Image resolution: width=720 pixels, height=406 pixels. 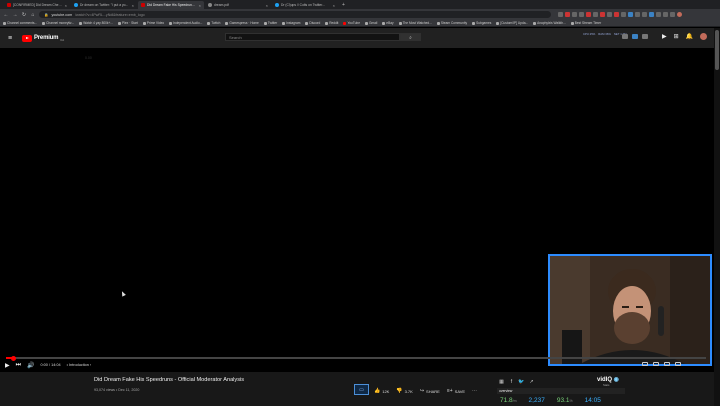 What do you see at coordinates (293, 23) in the screenshot?
I see `bookmark-label: Instagram` at bounding box center [293, 23].